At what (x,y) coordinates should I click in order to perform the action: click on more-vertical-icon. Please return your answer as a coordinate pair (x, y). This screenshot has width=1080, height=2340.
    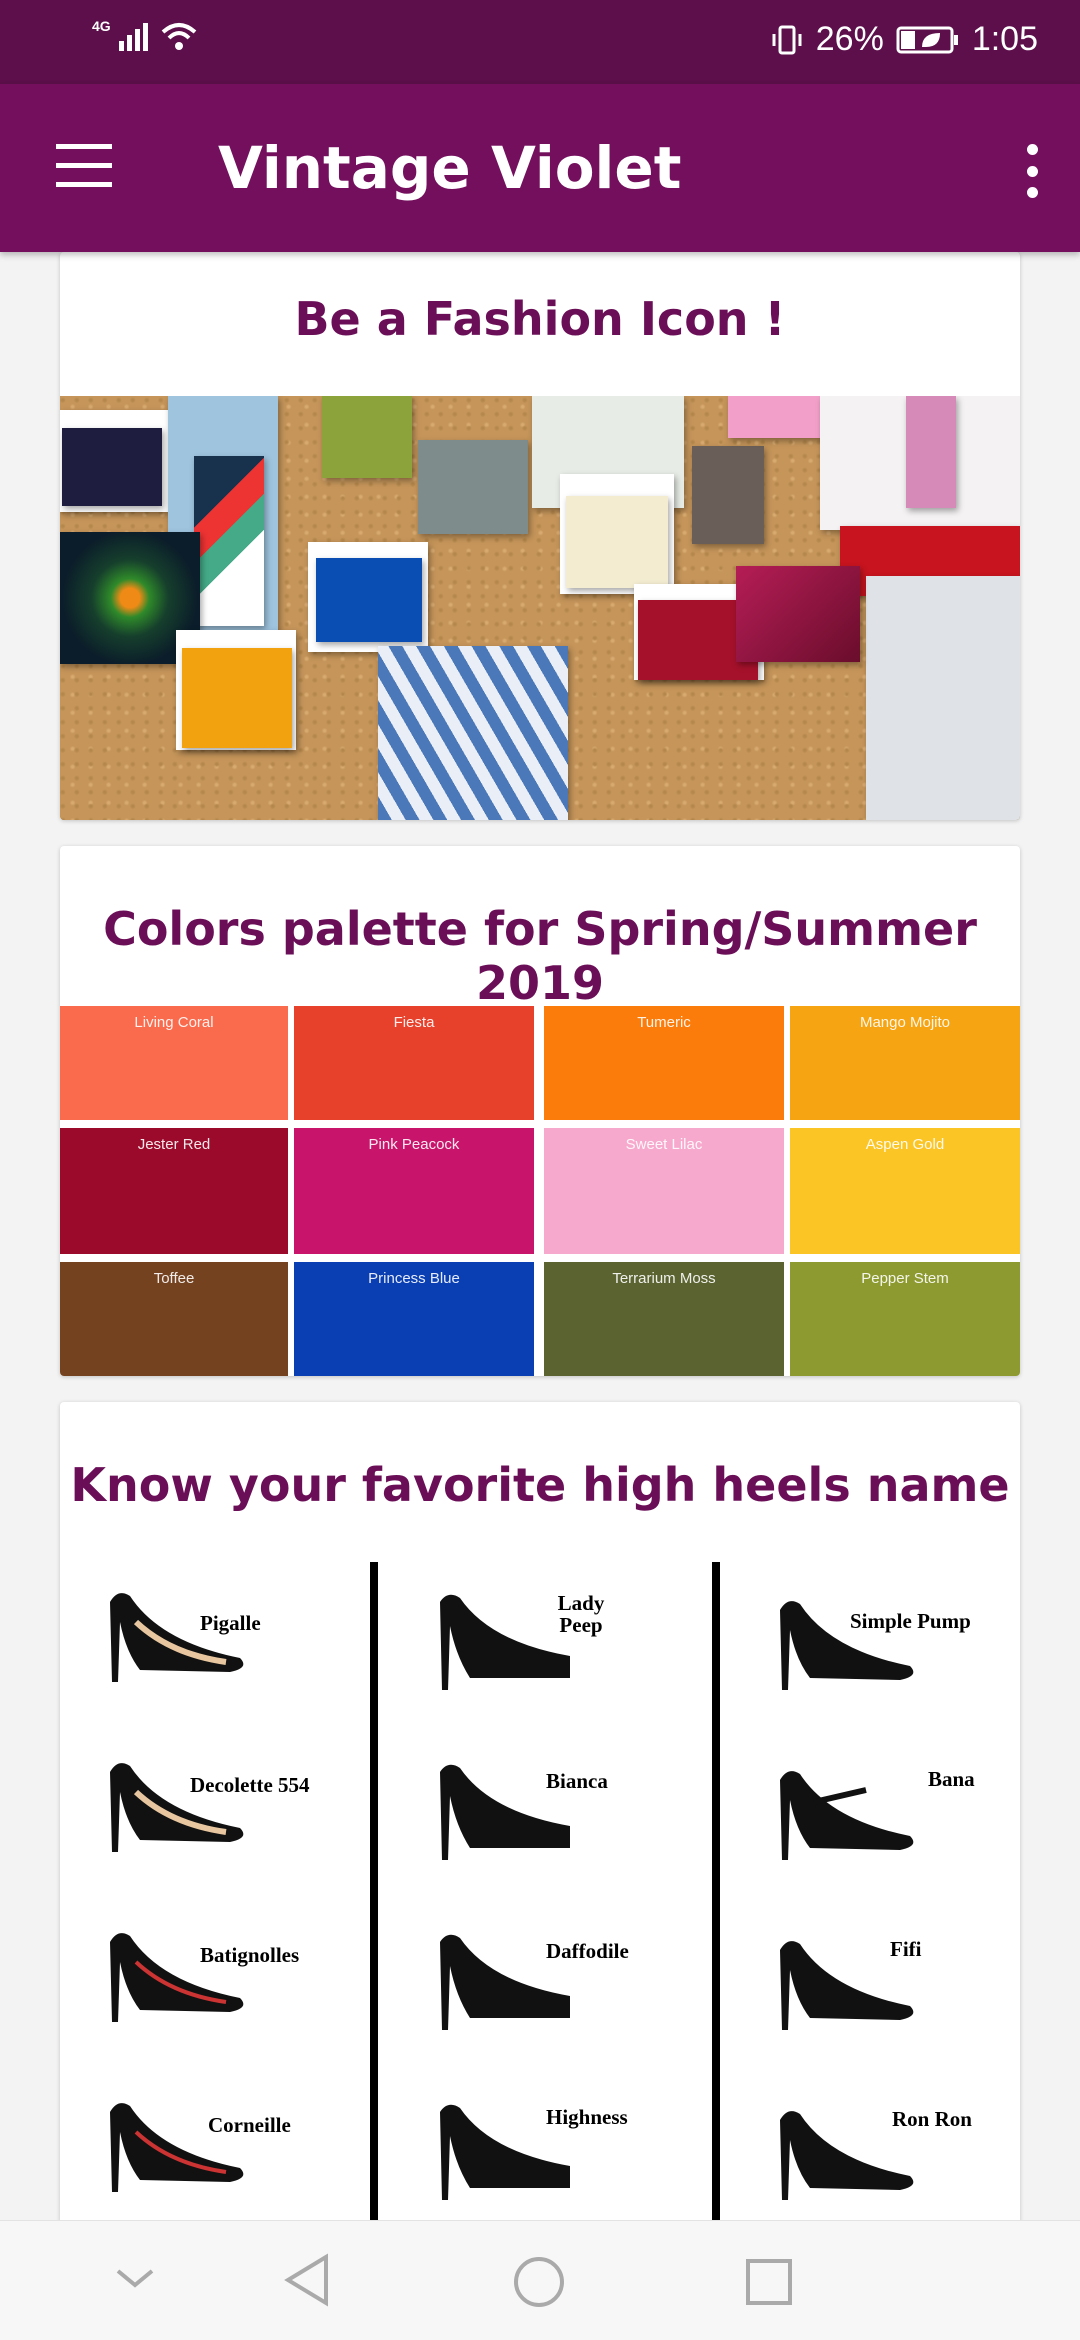
    Looking at the image, I should click on (1032, 171).